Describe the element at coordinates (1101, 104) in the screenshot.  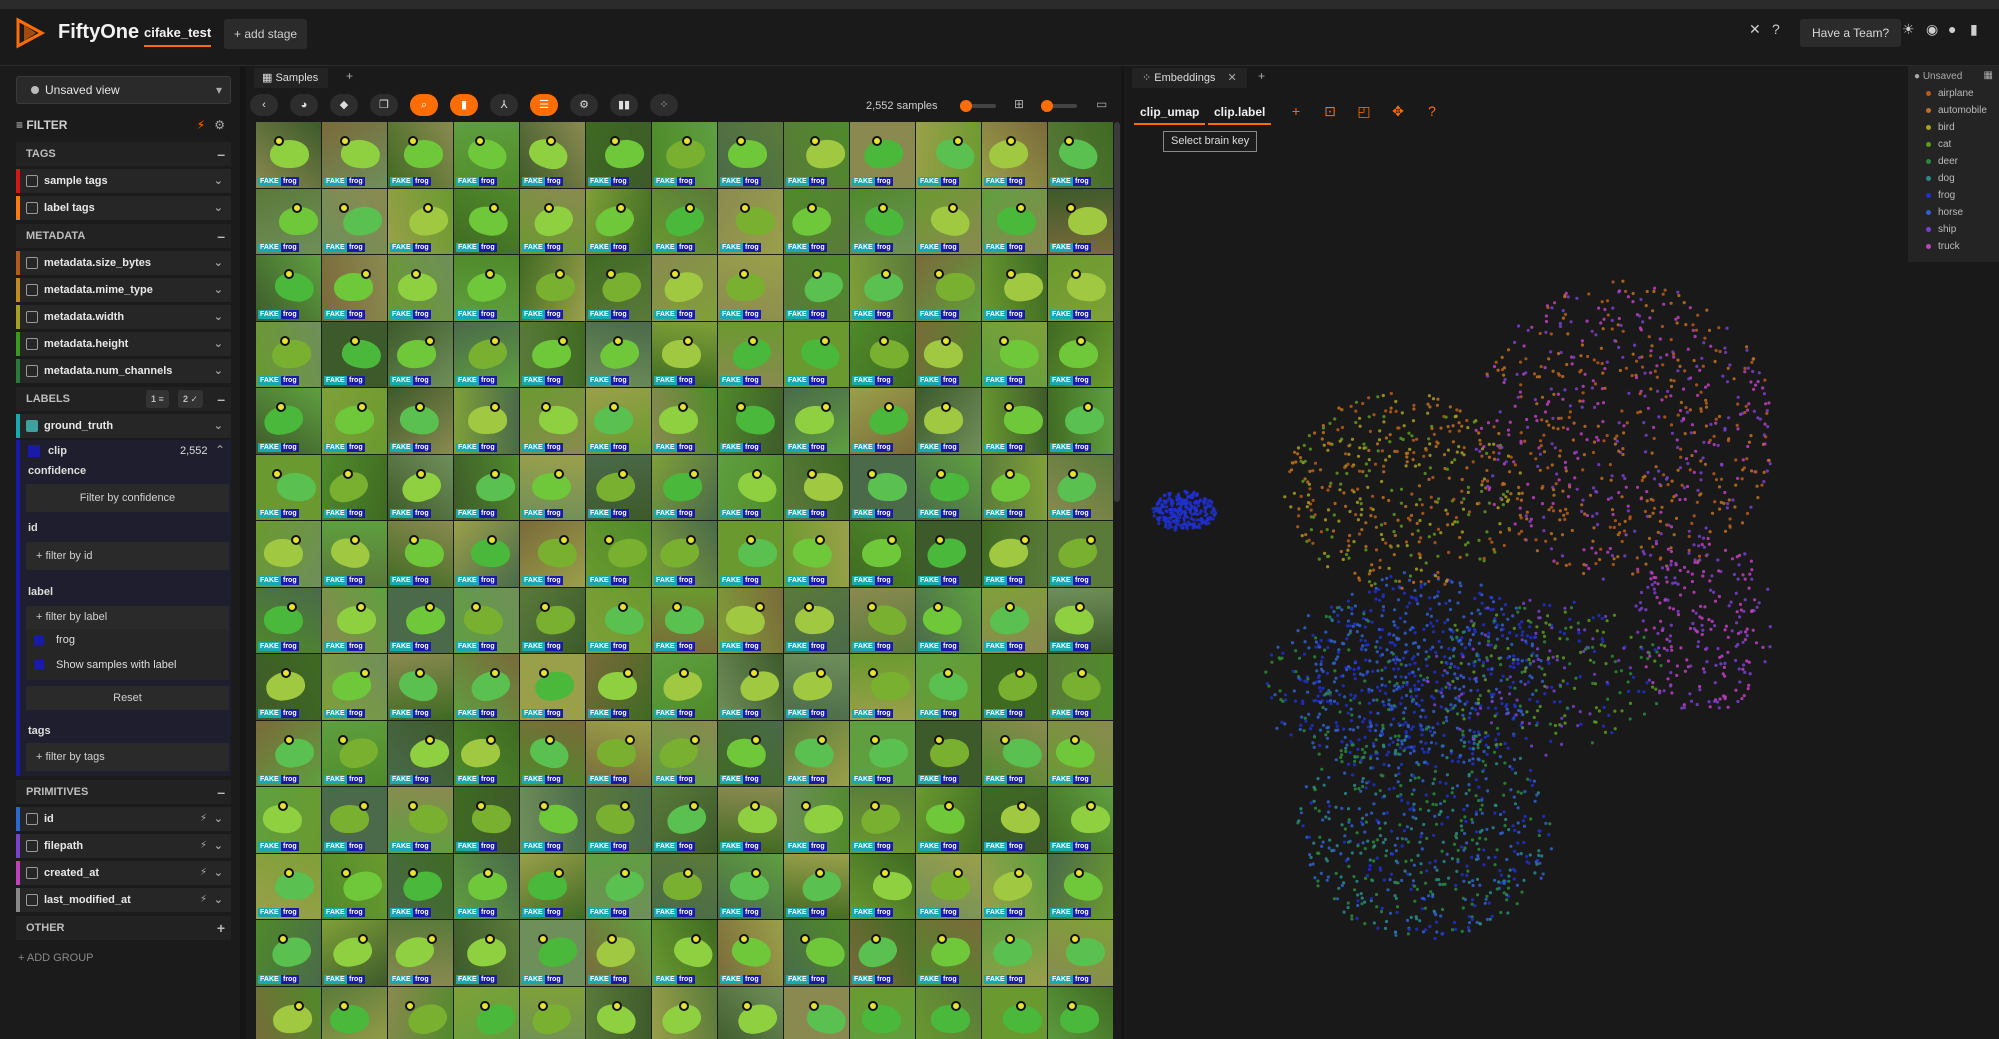
I see `sidebar-toggle-icon: ▭` at that location.